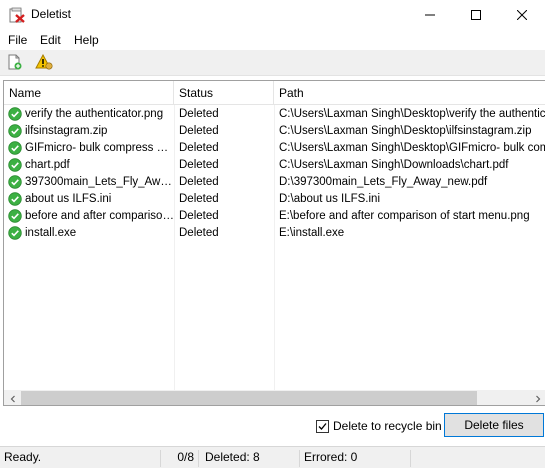 The height and width of the screenshot is (468, 545). I want to click on table-row: install.exe Deleted E:\install.exe, so click(274, 233).